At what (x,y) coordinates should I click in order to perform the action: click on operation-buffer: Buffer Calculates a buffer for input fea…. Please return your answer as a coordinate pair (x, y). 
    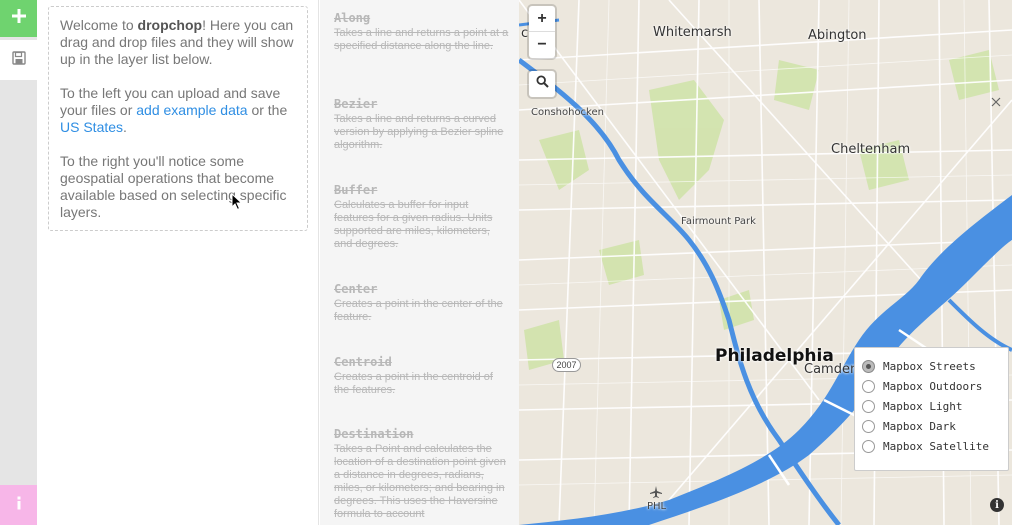
    Looking at the image, I should click on (422, 217).